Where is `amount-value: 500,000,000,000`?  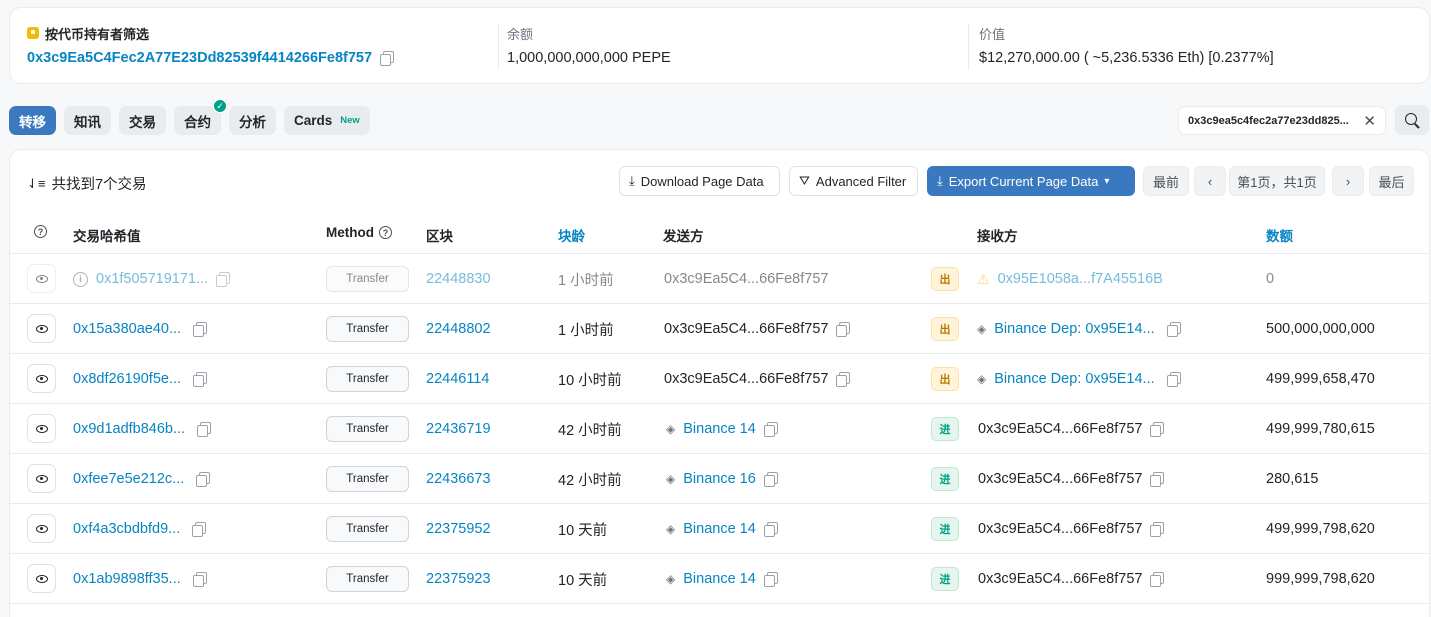
amount-value: 500,000,000,000 is located at coordinates (1320, 329).